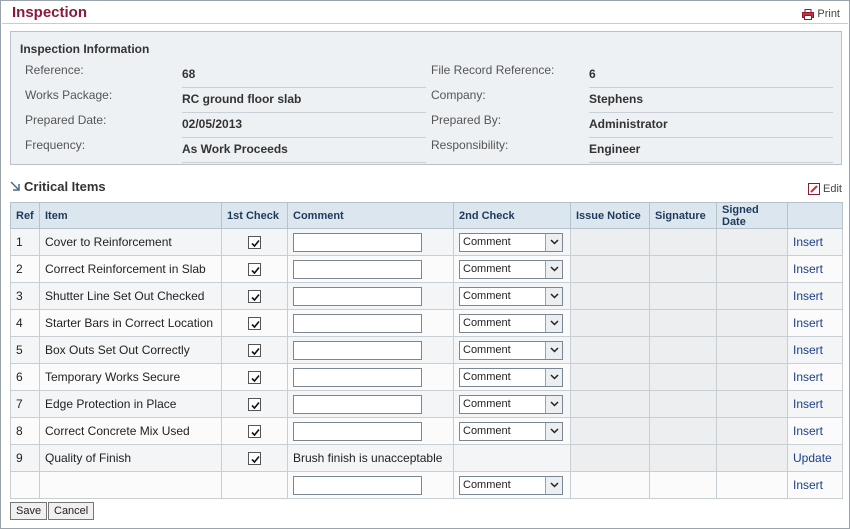  Describe the element at coordinates (821, 14) in the screenshot. I see `print-button: Print` at that location.